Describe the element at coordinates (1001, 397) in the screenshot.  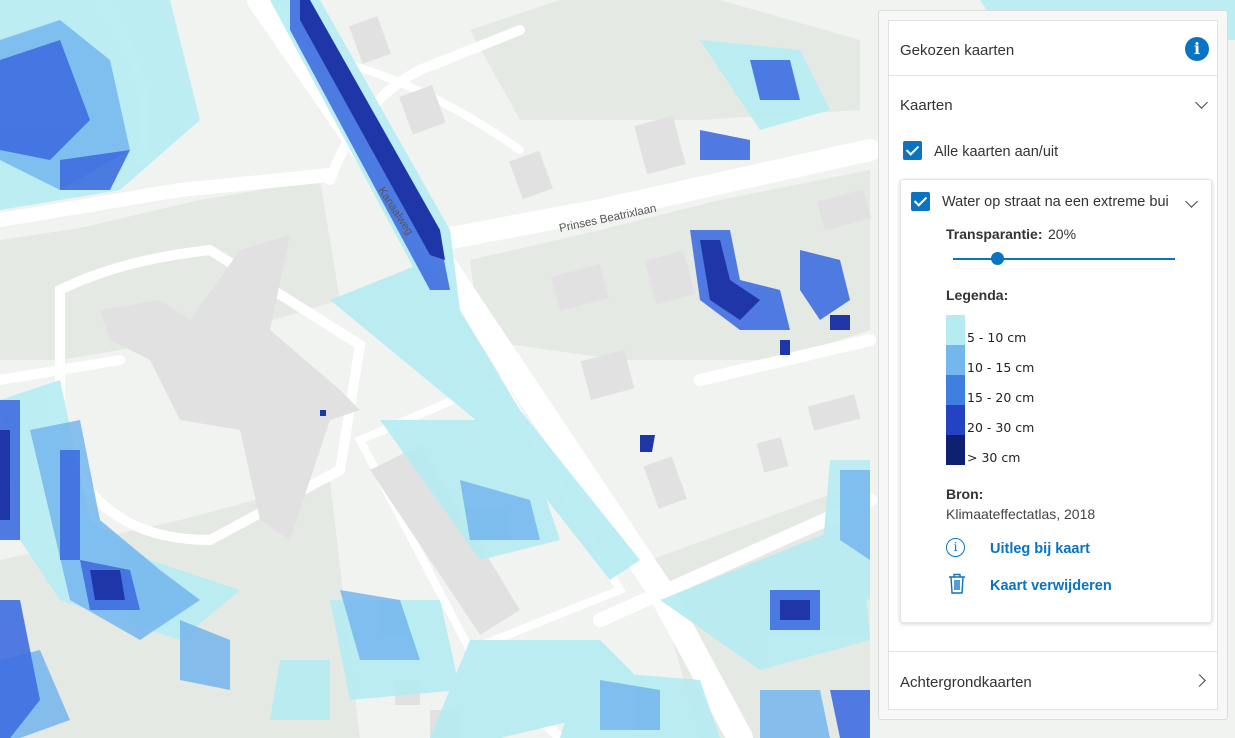
I see `legend-label: 15 - 20 cm` at that location.